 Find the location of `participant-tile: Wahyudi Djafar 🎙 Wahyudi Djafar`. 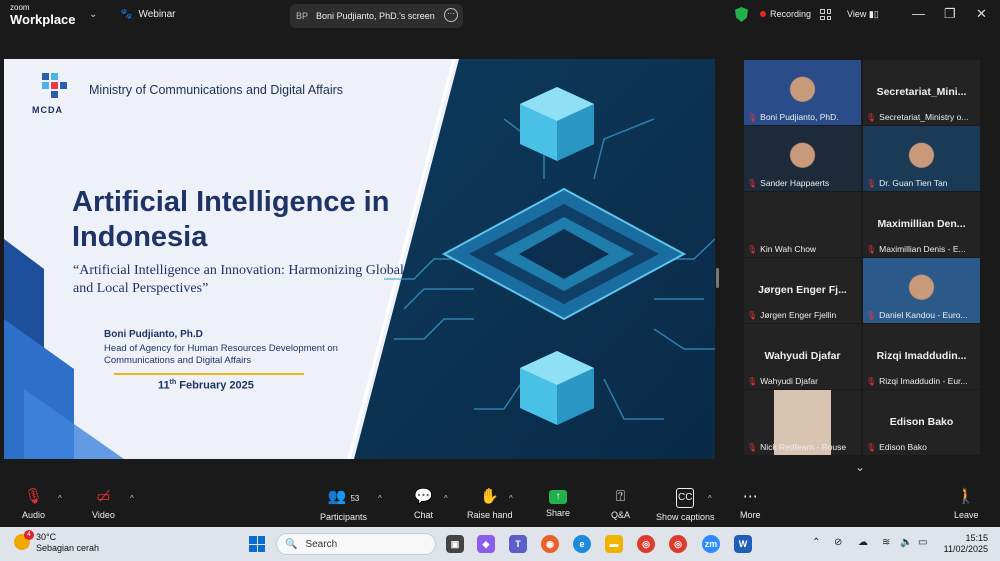

participant-tile: Wahyudi Djafar 🎙 Wahyudi Djafar is located at coordinates (802, 356).